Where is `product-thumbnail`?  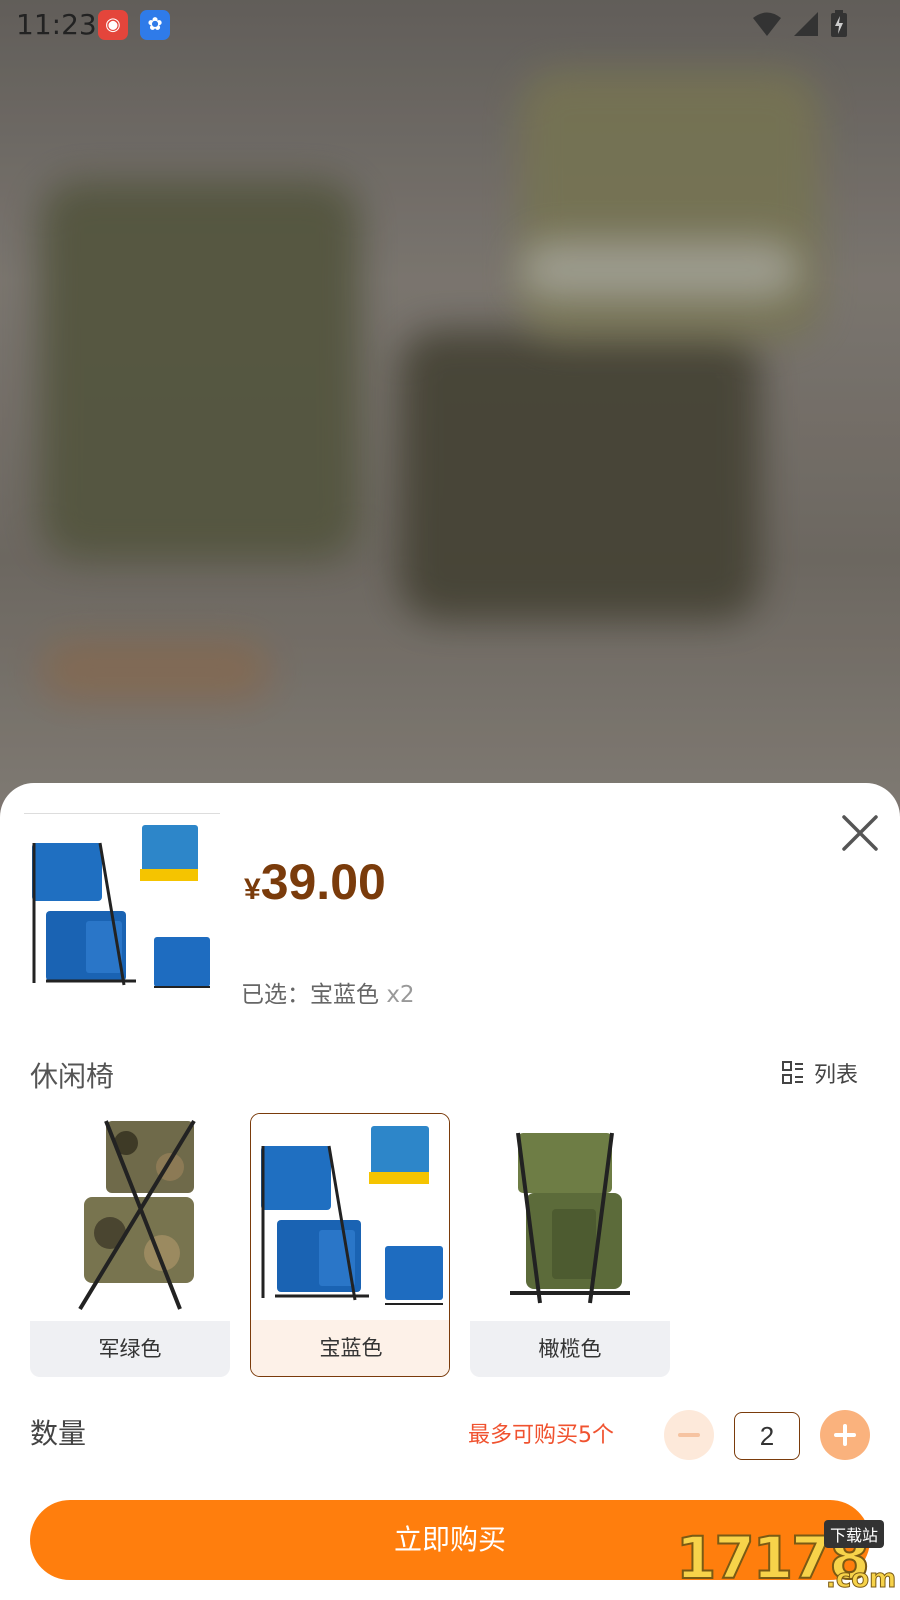
product-thumbnail is located at coordinates (122, 911).